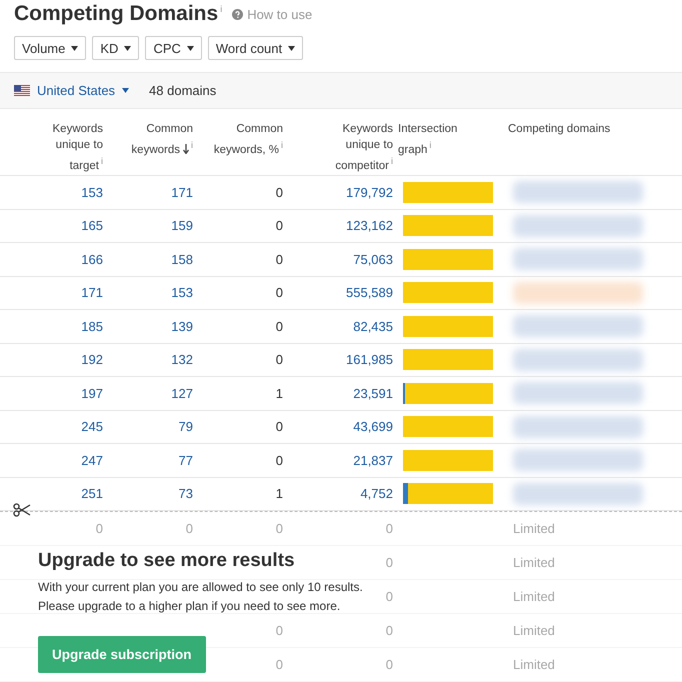 This screenshot has width=682, height=682. I want to click on country-selector: United States, so click(72, 90).